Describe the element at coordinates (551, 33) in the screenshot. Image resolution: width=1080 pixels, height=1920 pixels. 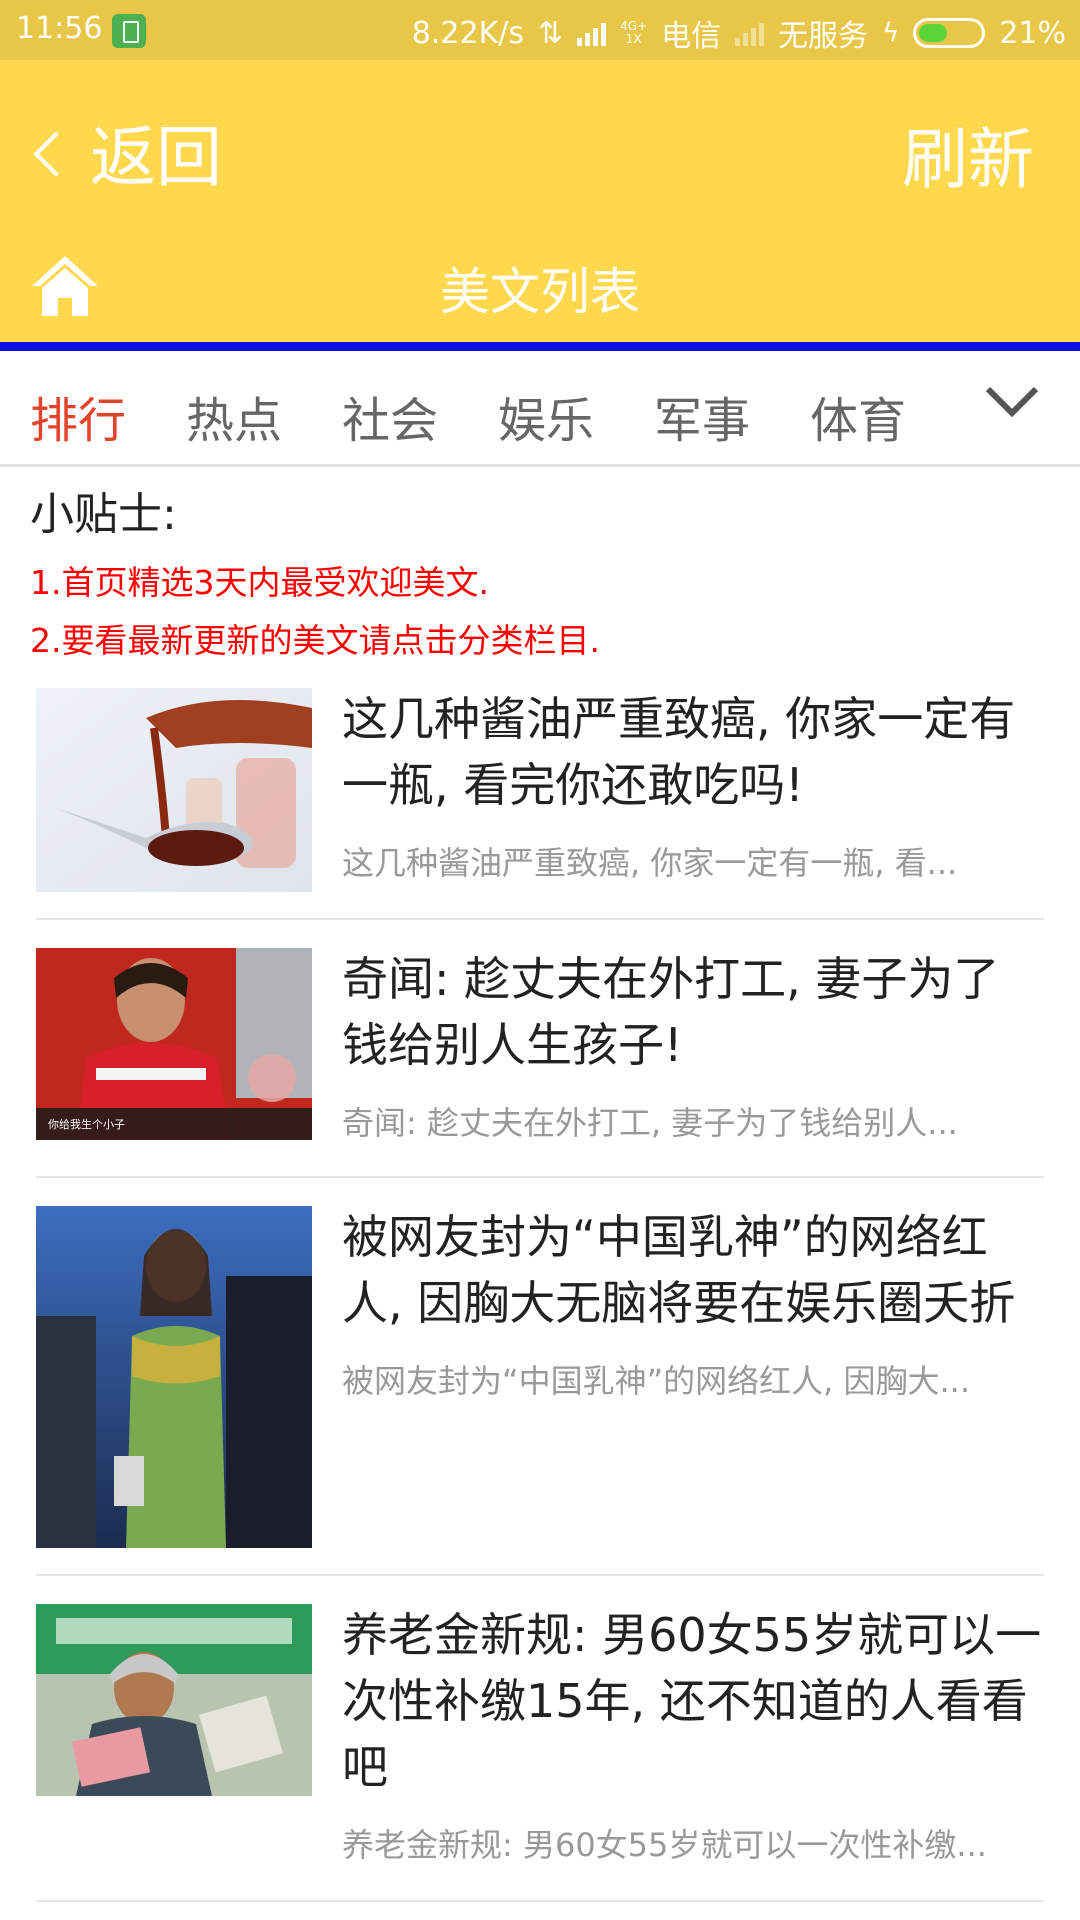
I see `data-arrows-icon: ⇅` at that location.